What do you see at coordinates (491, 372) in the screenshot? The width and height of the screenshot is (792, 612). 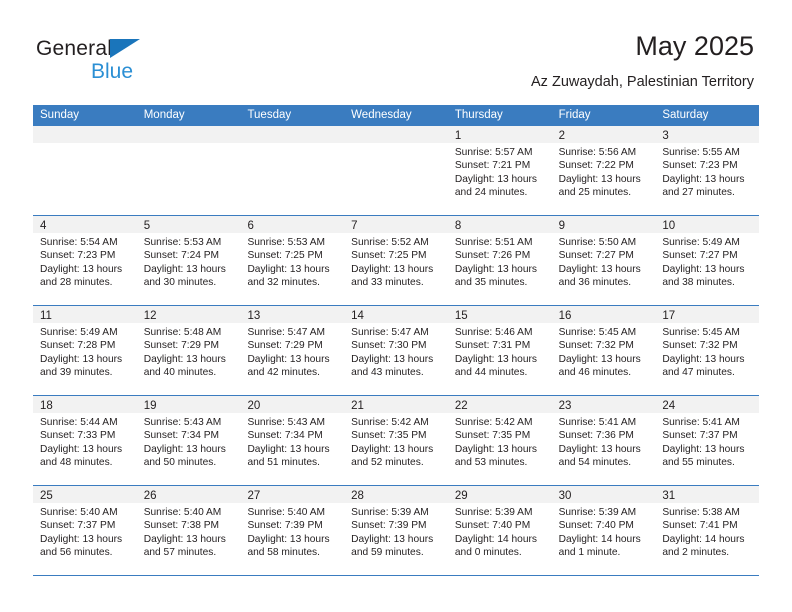 I see `daylight-text-cont: and 44 minutes.` at bounding box center [491, 372].